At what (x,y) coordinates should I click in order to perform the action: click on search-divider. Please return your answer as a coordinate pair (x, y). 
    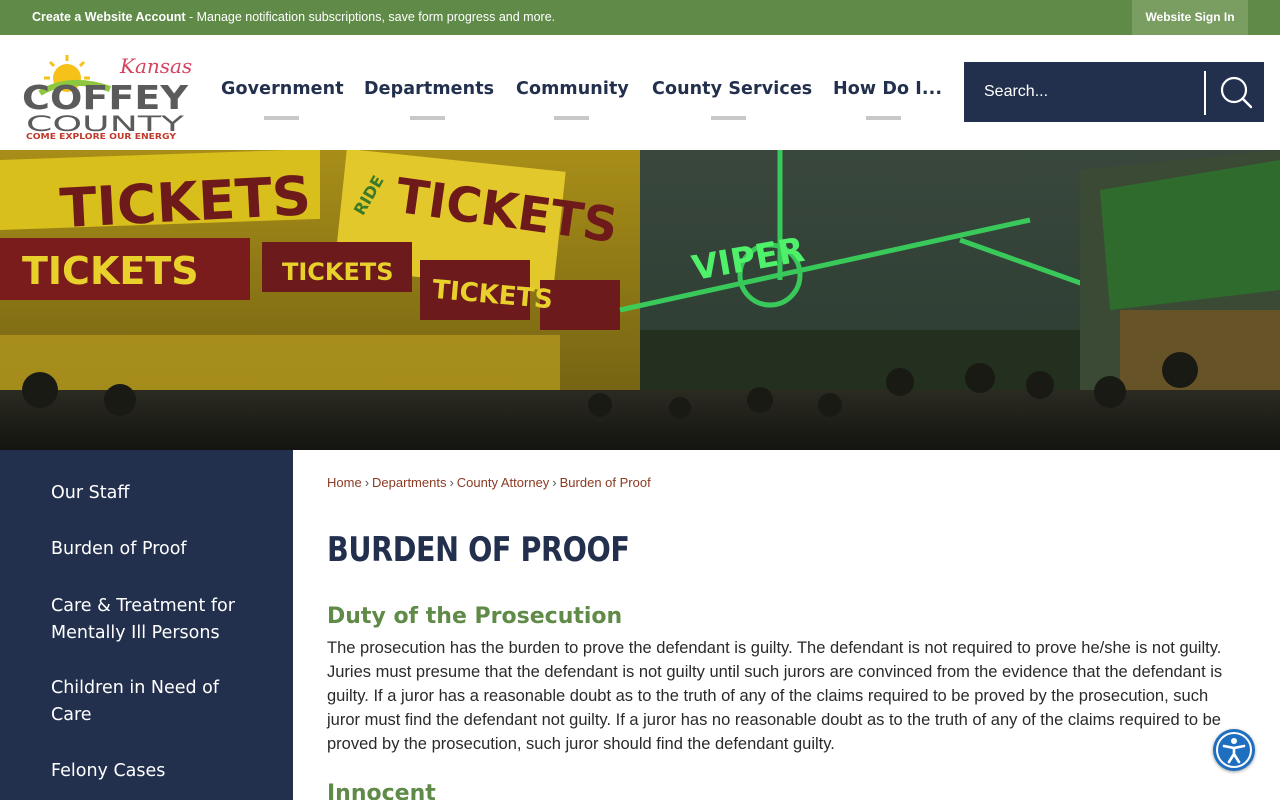
    Looking at the image, I should click on (1205, 93).